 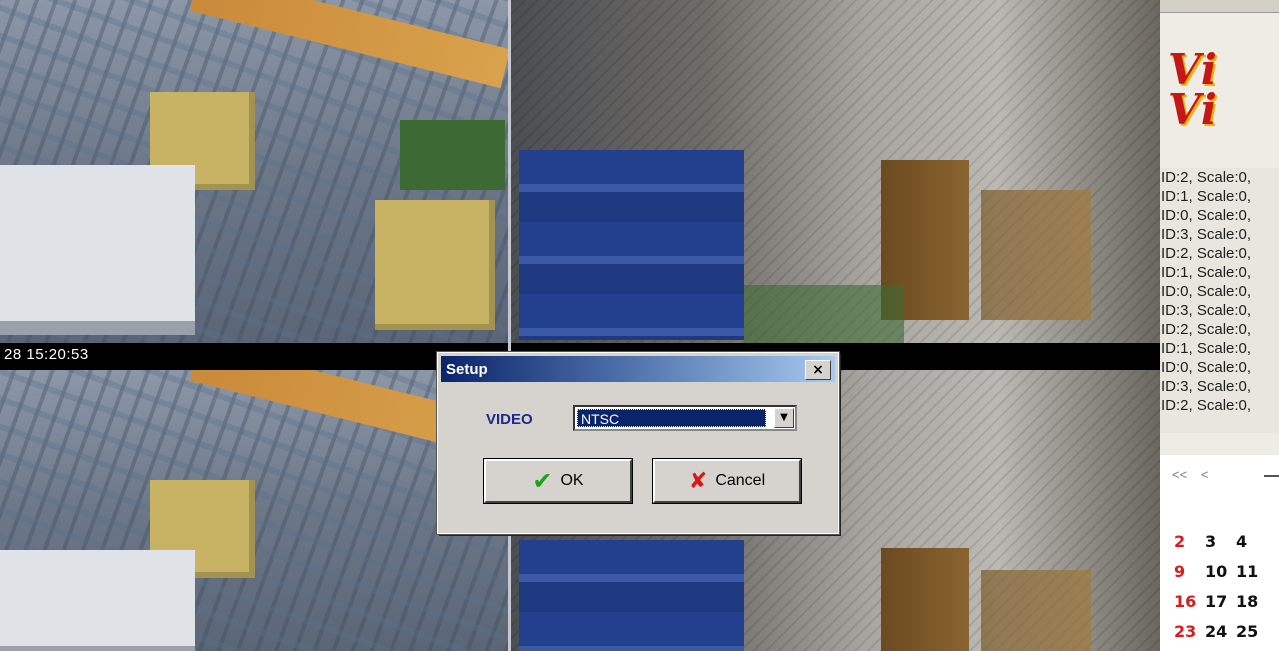 What do you see at coordinates (467, 369) in the screenshot?
I see `dialog-title: Setup` at bounding box center [467, 369].